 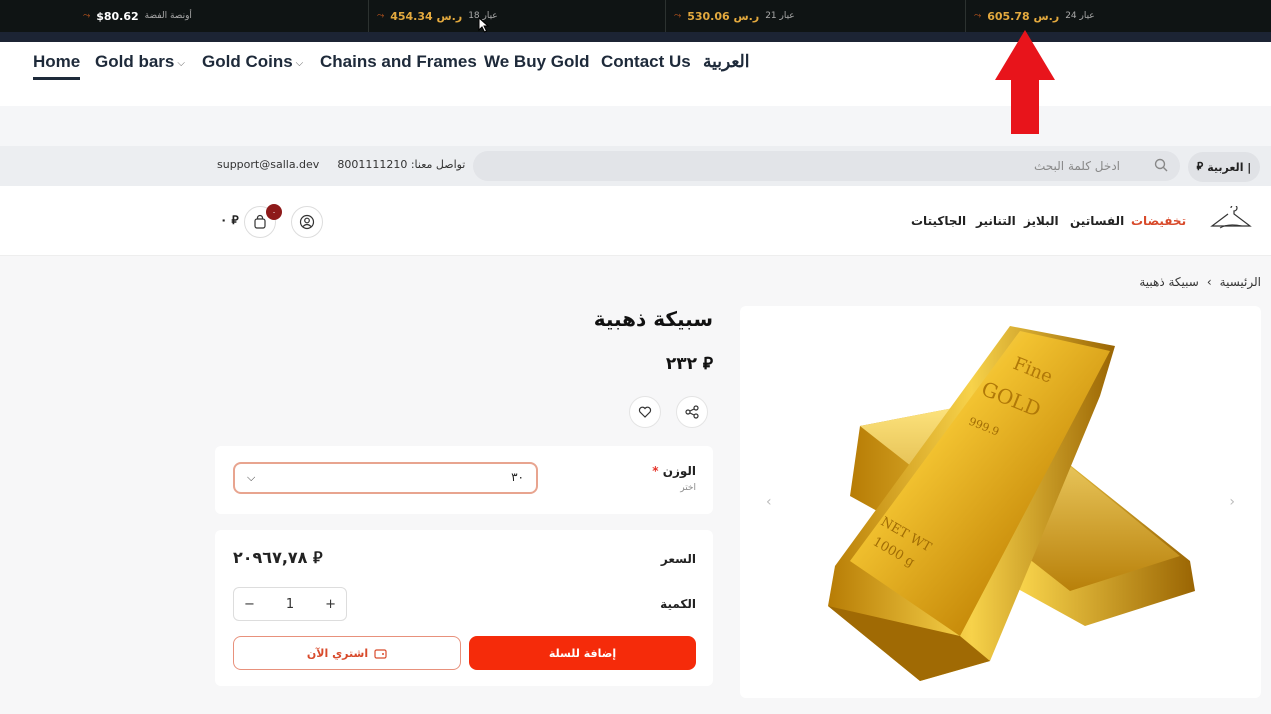 I want to click on account-button, so click(x=307, y=222).